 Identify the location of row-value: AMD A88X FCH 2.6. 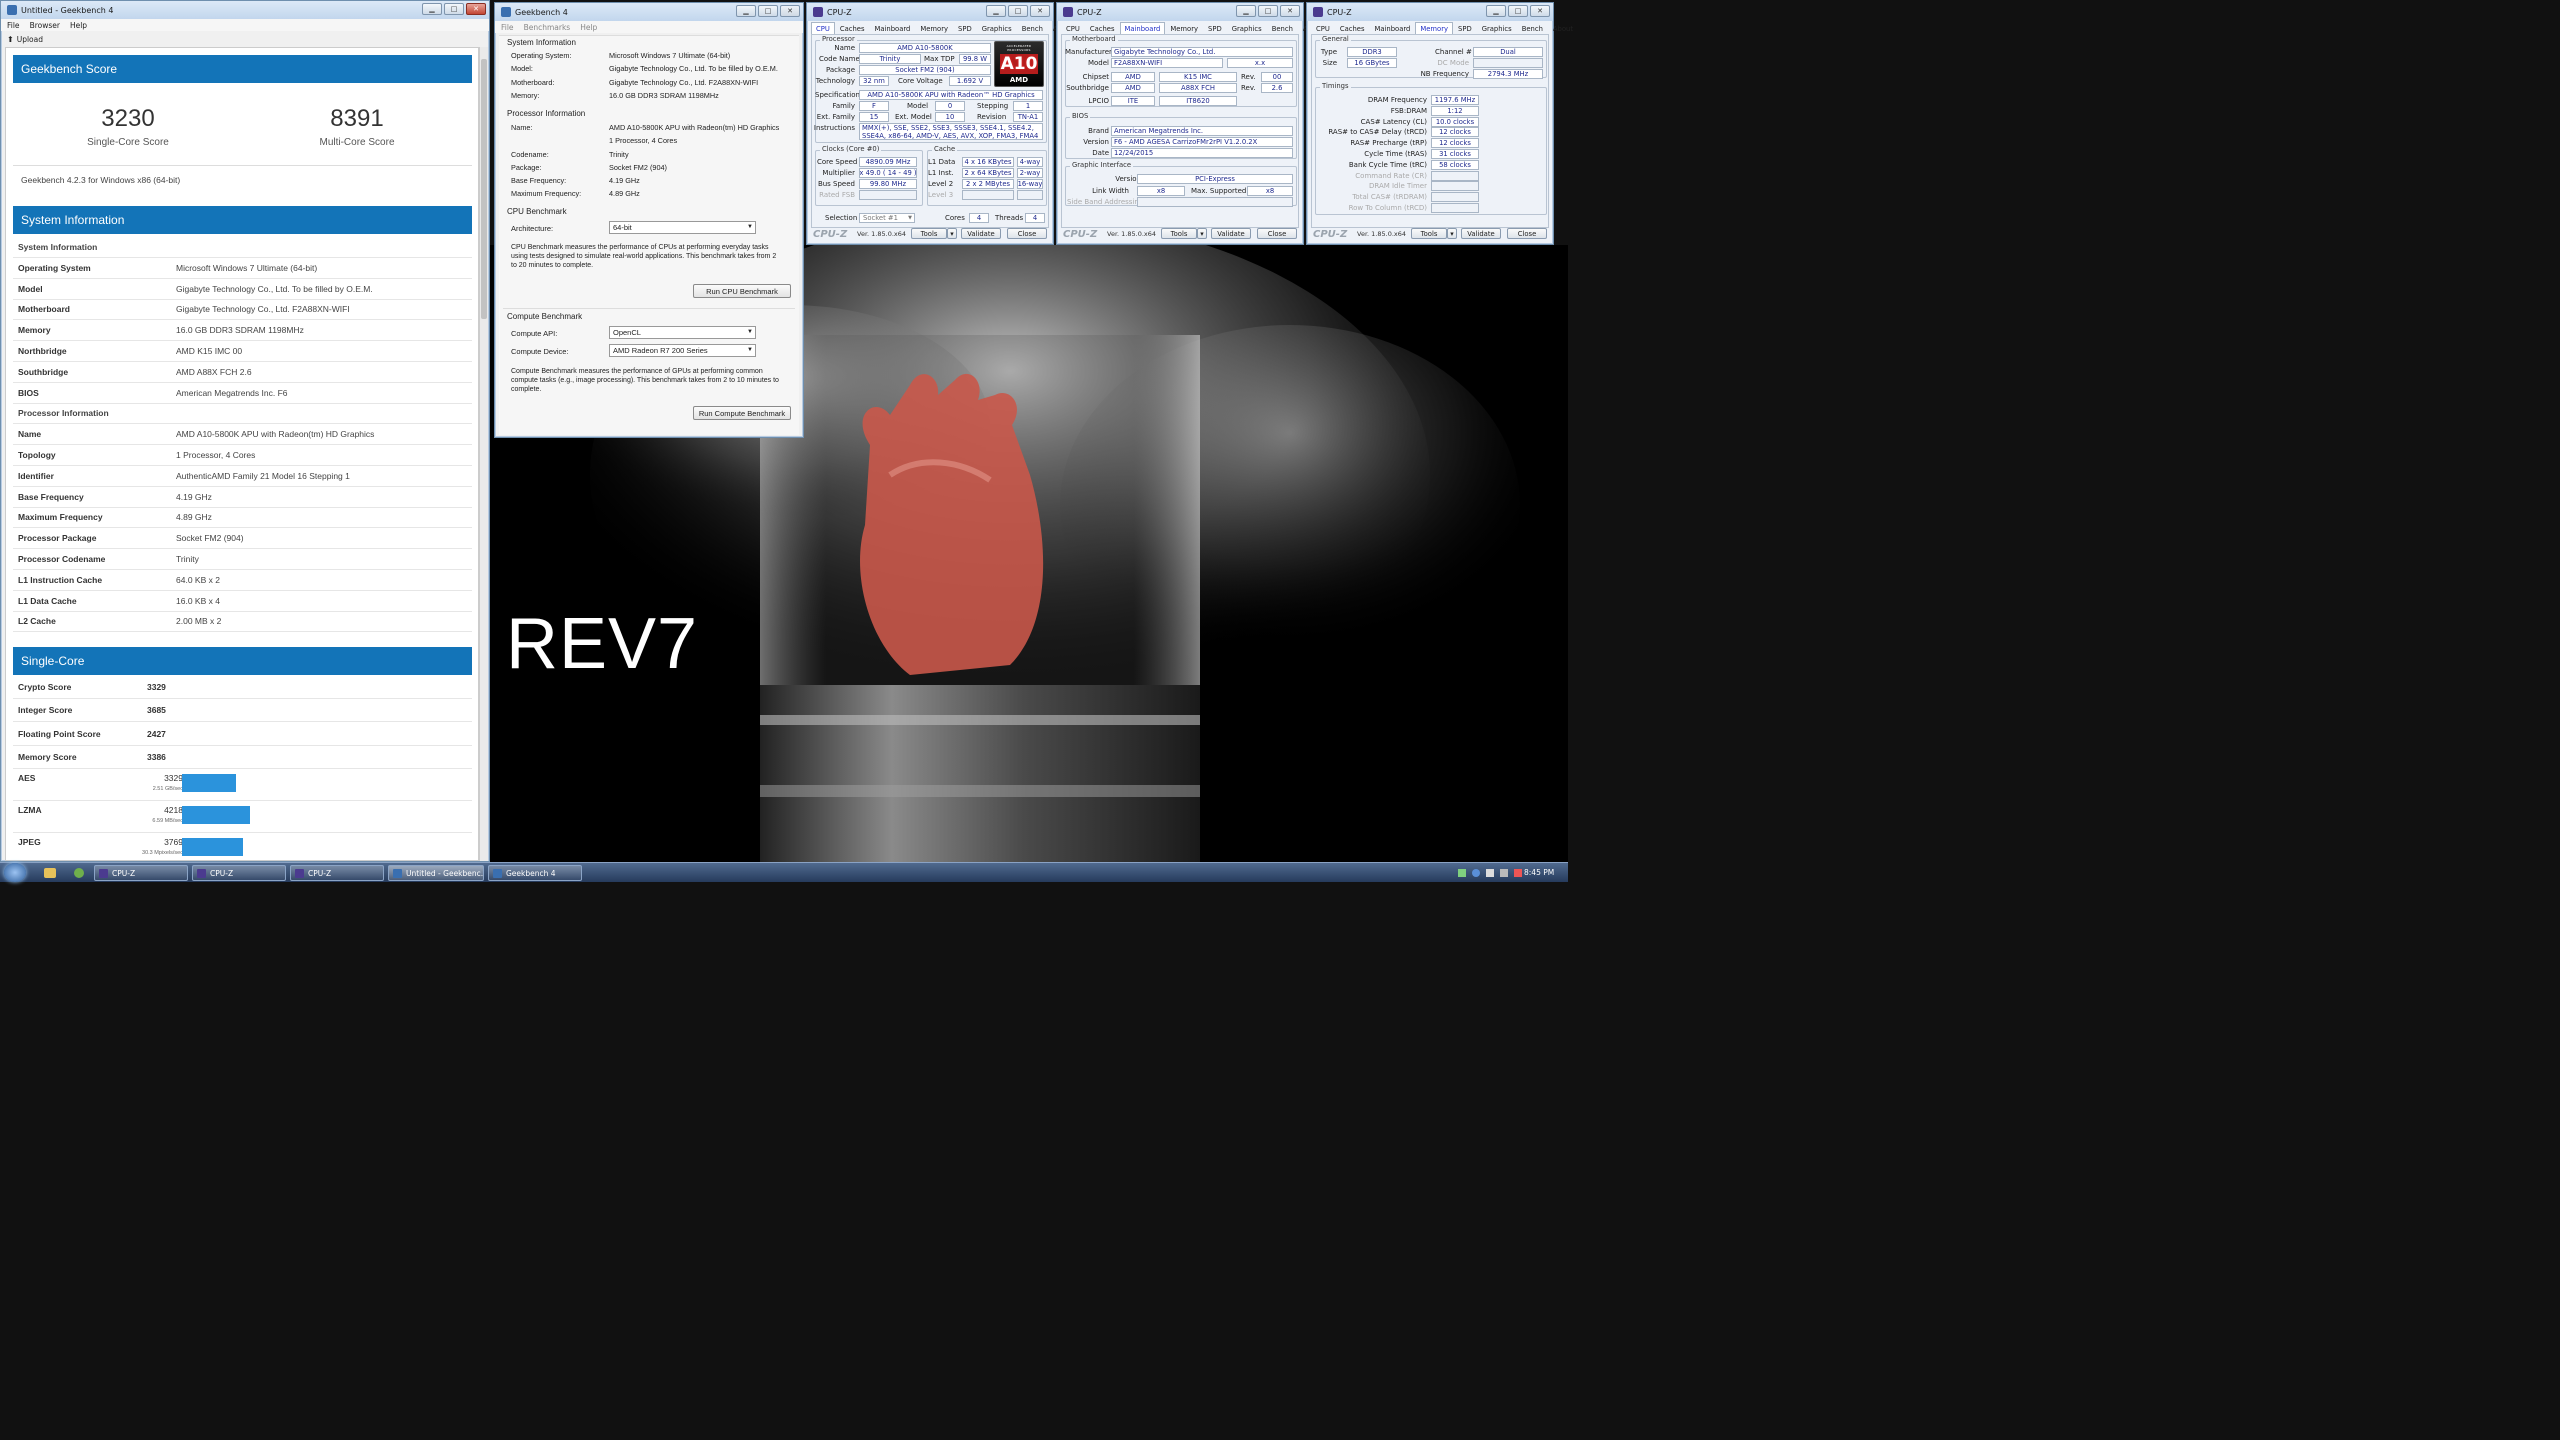
(214, 371).